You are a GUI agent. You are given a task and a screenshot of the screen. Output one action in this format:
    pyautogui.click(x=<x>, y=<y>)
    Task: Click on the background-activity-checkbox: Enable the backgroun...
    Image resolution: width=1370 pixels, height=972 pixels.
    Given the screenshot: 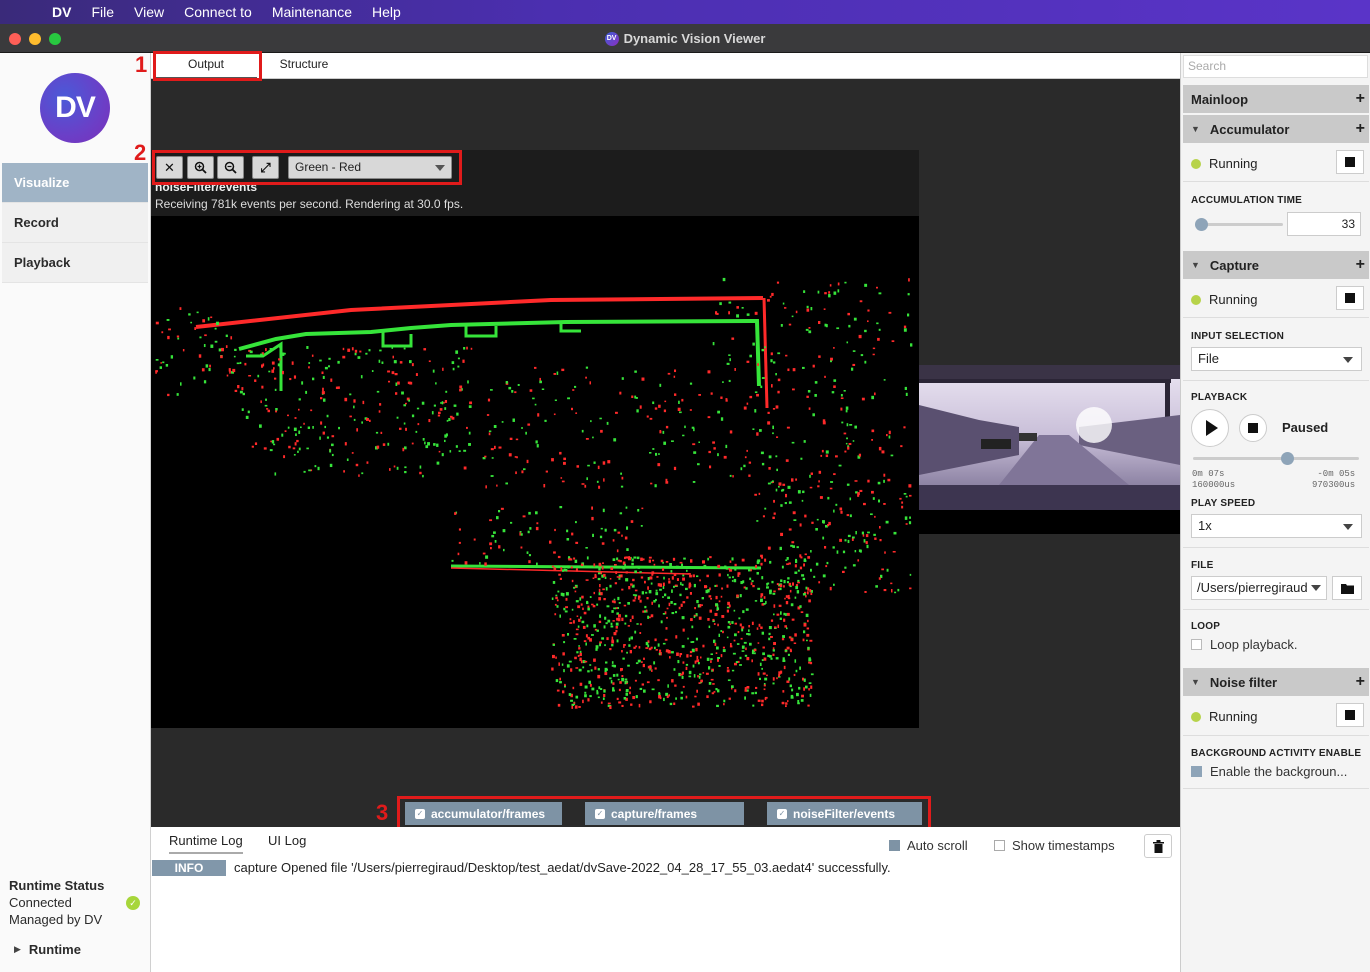 What is the action you would take?
    pyautogui.click(x=1269, y=771)
    